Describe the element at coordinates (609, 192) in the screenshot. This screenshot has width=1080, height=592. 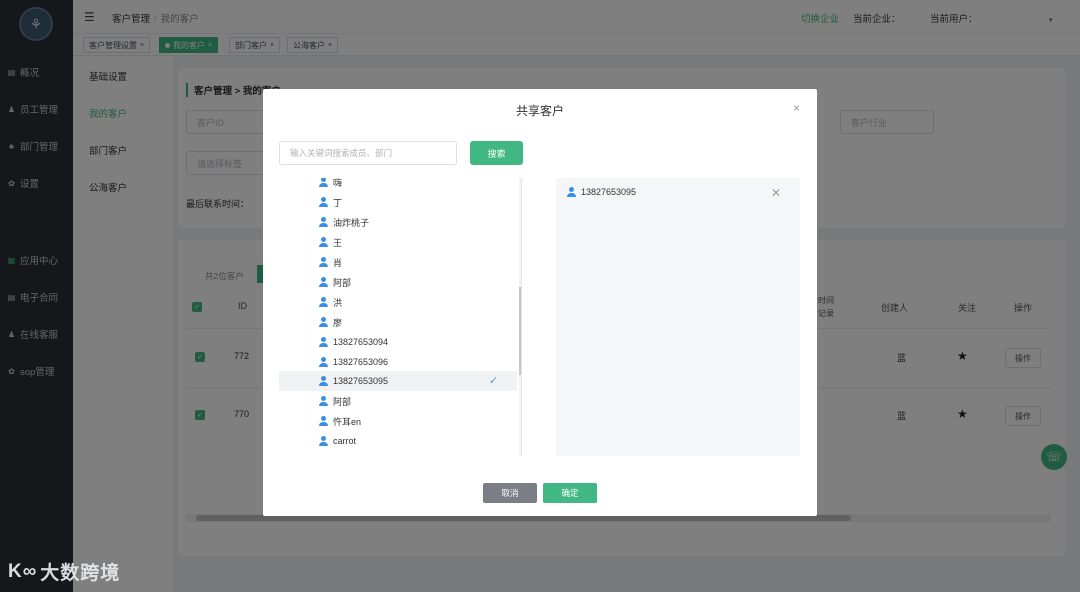
I see `selected-member-name: 13827653095` at that location.